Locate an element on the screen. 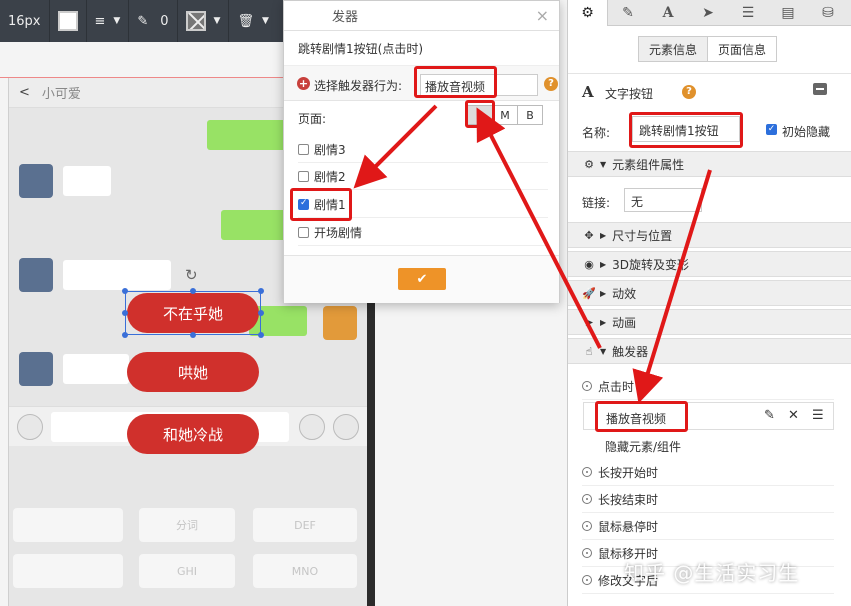 This screenshot has width=851, height=606. database-icon: ⛁ is located at coordinates (828, 13).